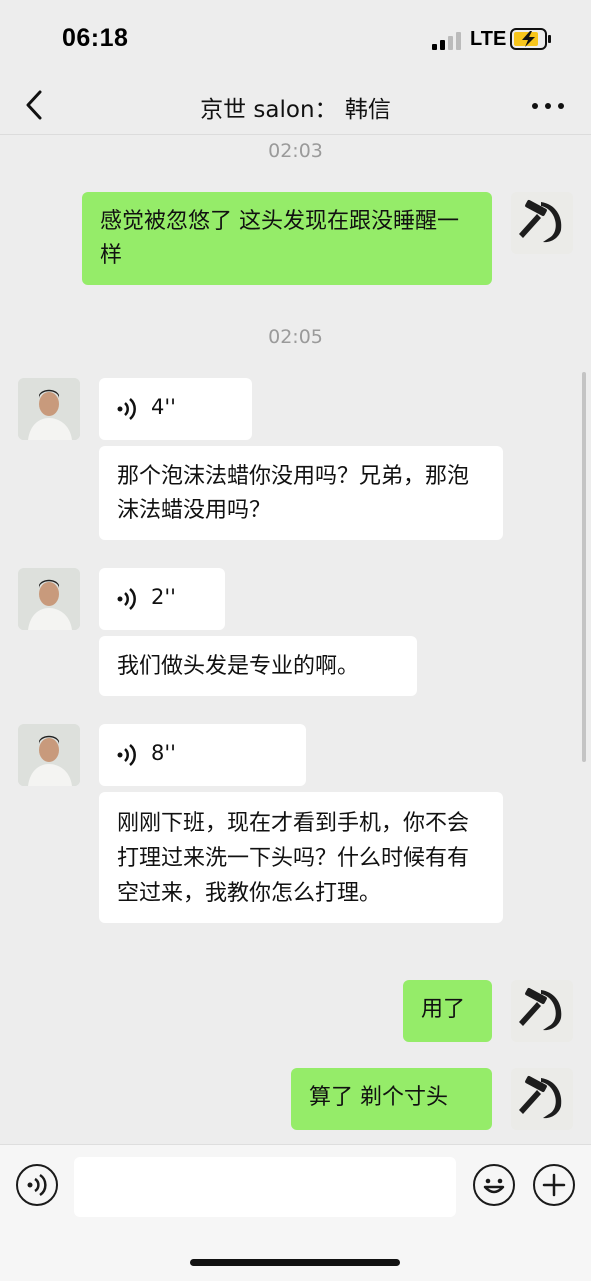  What do you see at coordinates (202, 755) in the screenshot?
I see `voice-message: 8''` at bounding box center [202, 755].